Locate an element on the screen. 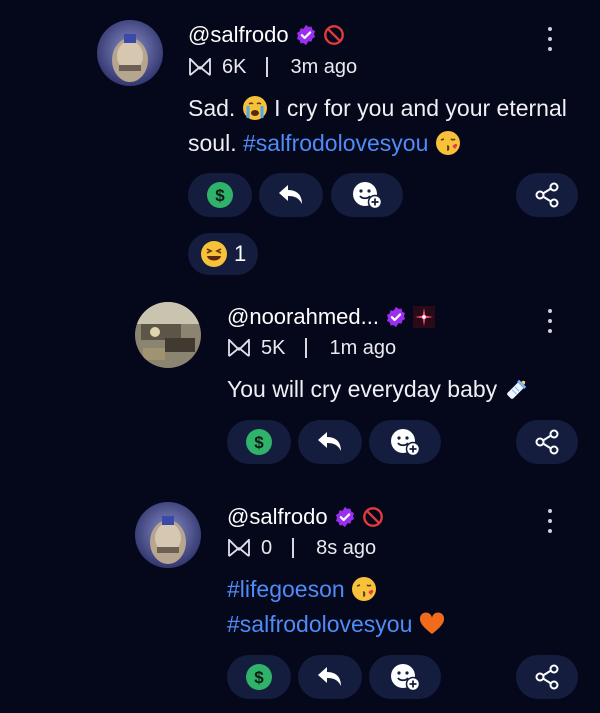  laughing-face-emoji is located at coordinates (214, 254).